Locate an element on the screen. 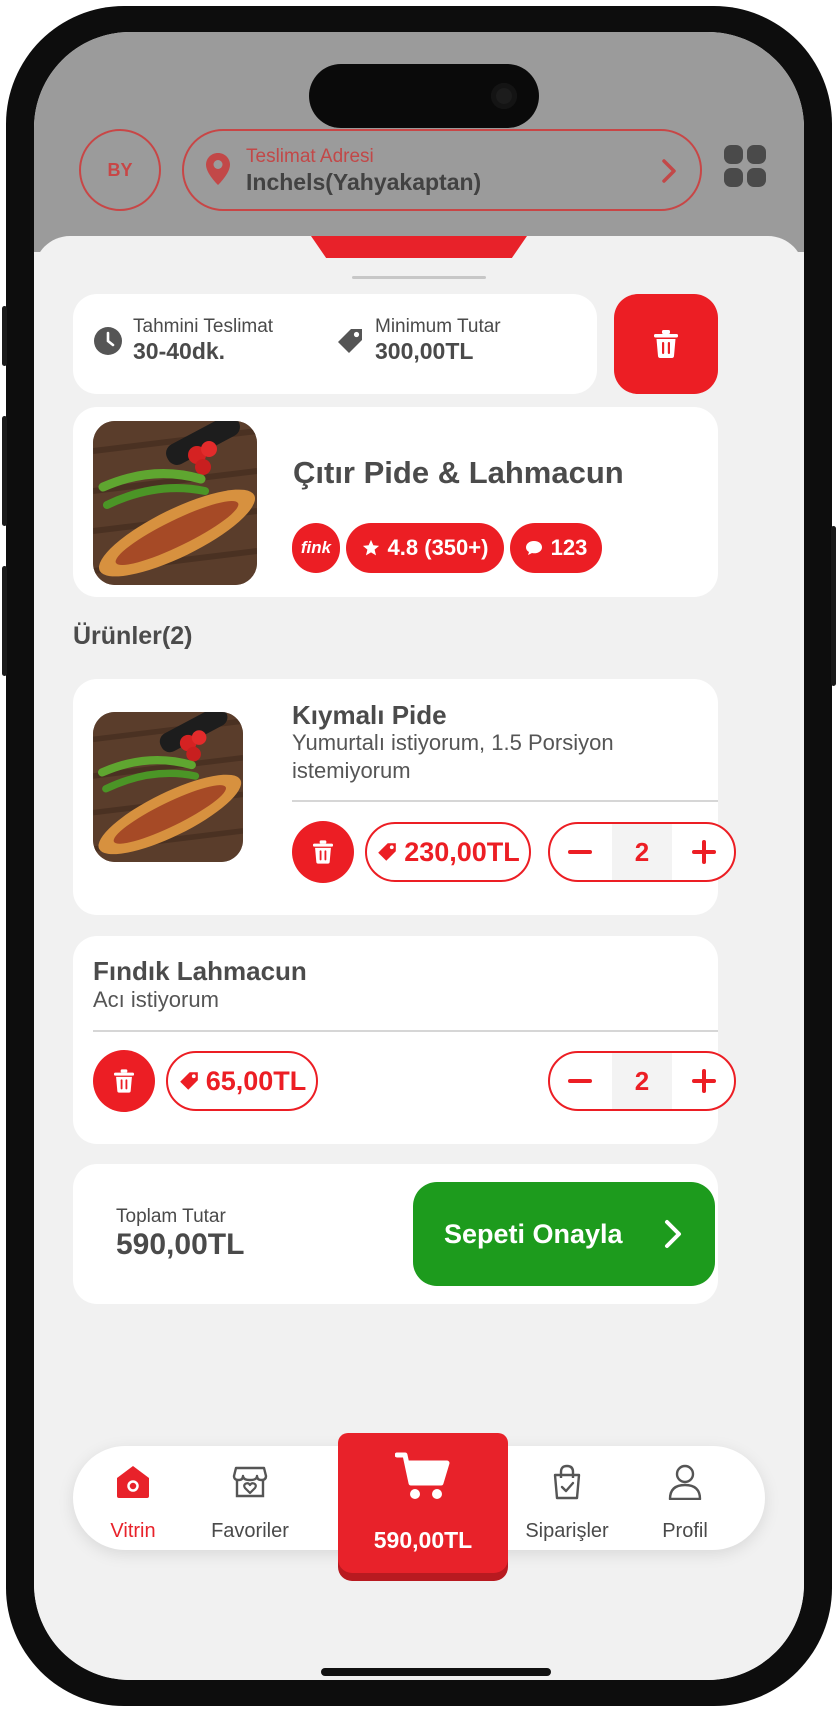 The height and width of the screenshot is (1712, 840). rating-text: 4.8 (350+) is located at coordinates (438, 547).